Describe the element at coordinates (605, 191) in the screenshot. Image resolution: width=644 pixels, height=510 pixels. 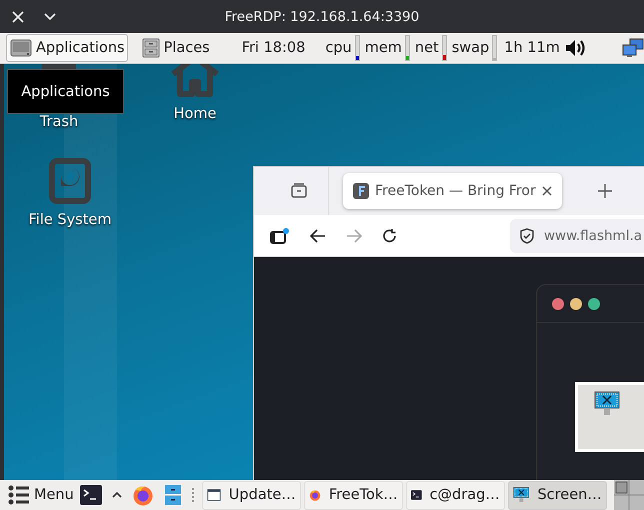
I see `new-tab-icon` at that location.